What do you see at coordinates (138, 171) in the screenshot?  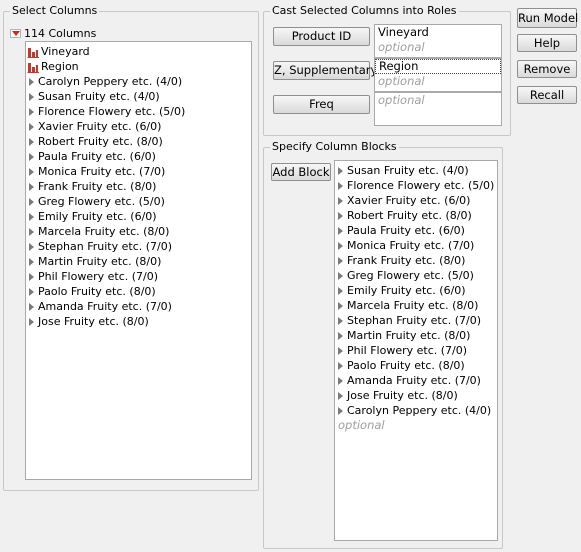 I see `column-list-item: Monica Fruity etc. (7/0)` at bounding box center [138, 171].